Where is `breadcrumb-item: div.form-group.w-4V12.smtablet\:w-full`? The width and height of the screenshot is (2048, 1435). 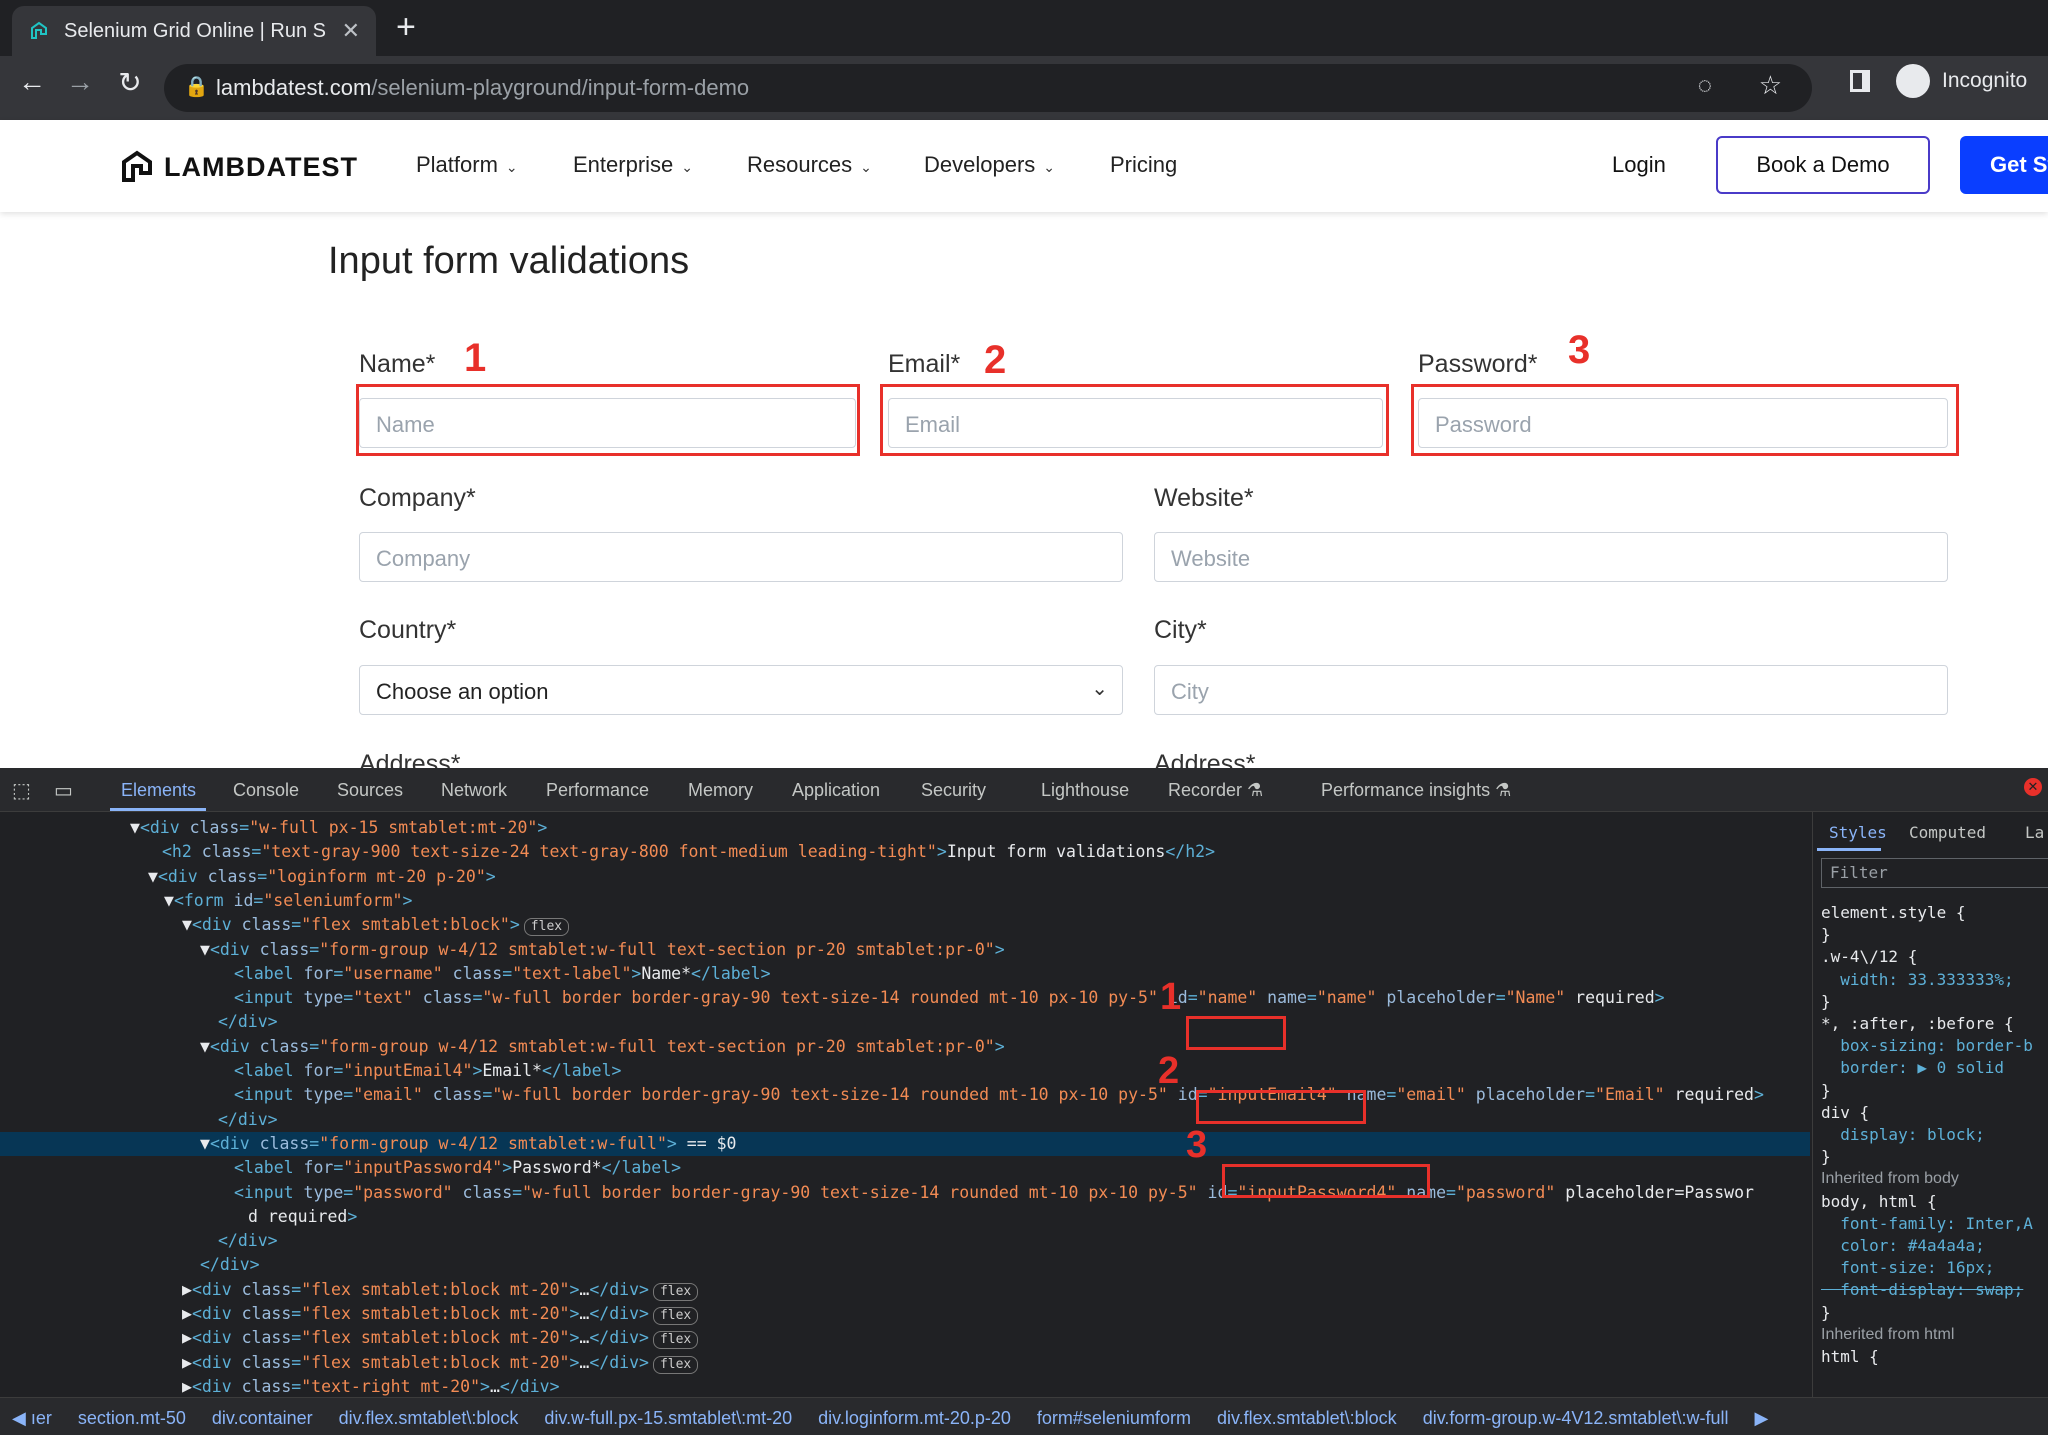 breadcrumb-item: div.form-group.w-4V12.smtablet\:w-full is located at coordinates (1576, 1418).